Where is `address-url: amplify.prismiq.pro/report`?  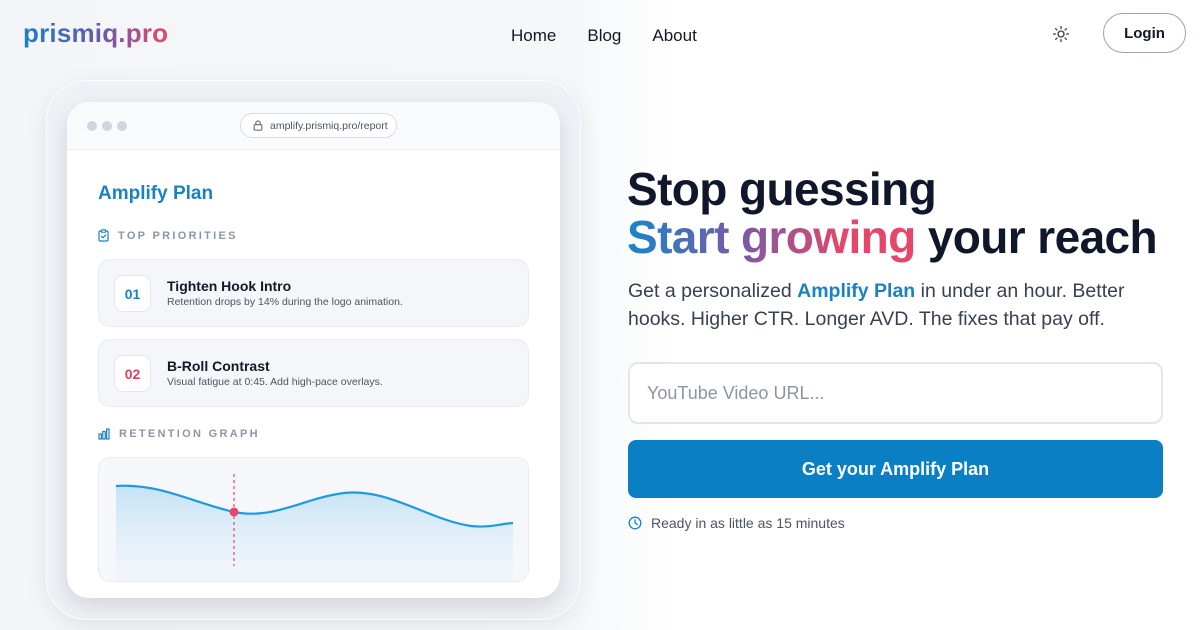 address-url: amplify.prismiq.pro/report is located at coordinates (329, 125).